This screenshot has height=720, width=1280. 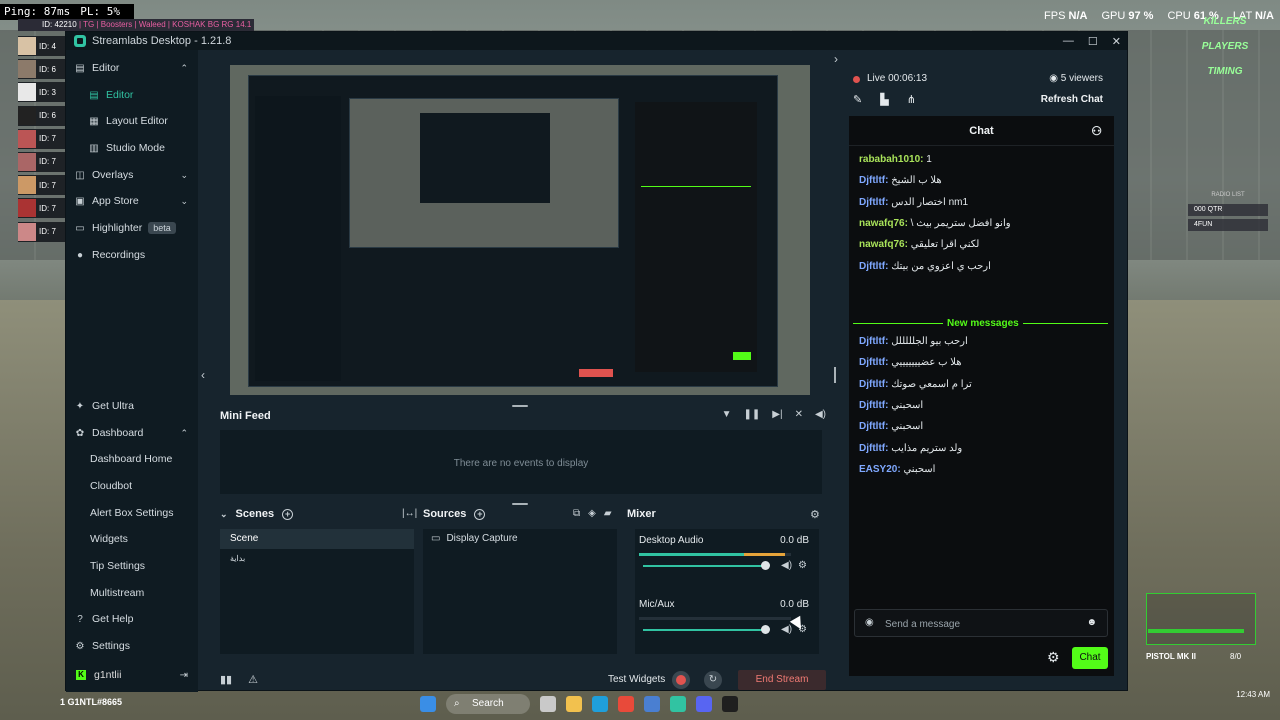 What do you see at coordinates (704, 704) in the screenshot?
I see `discord-icon` at bounding box center [704, 704].